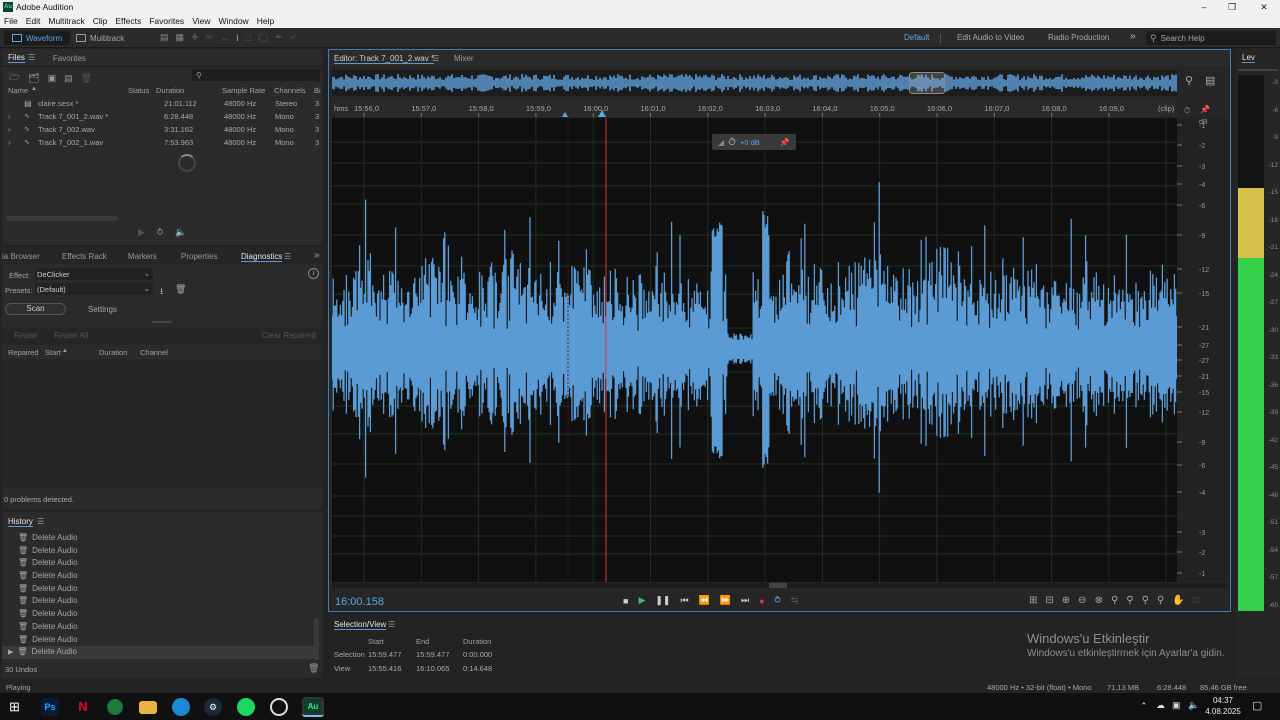 The height and width of the screenshot is (720, 1280). Describe the element at coordinates (1033, 600) in the screenshot. I see `zoom-in-amplitude-icon: ⊞` at that location.